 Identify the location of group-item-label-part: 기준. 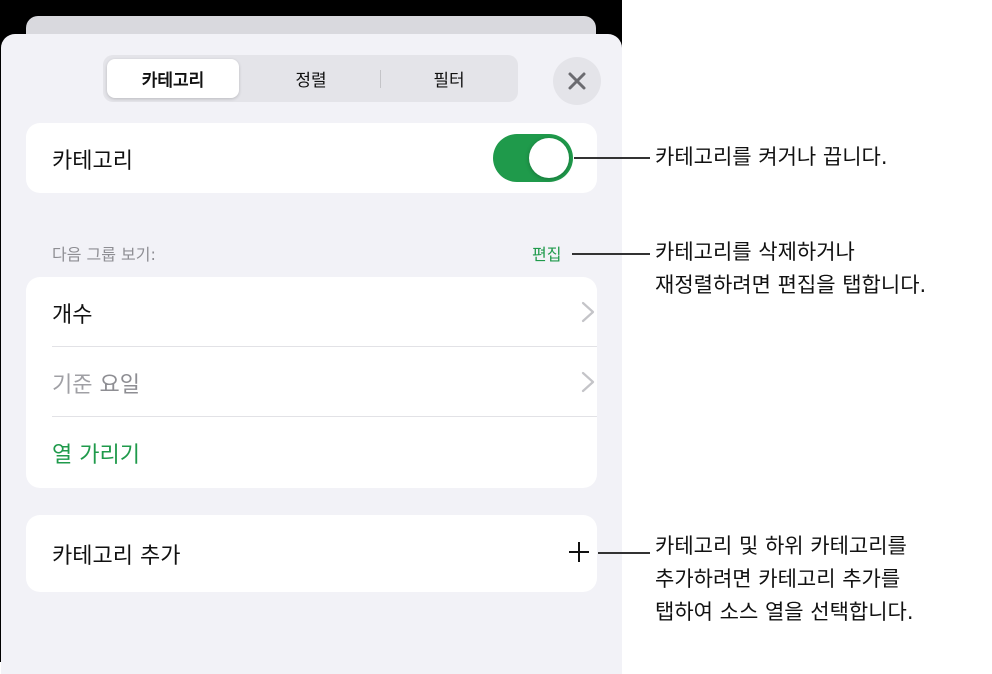
(72, 385).